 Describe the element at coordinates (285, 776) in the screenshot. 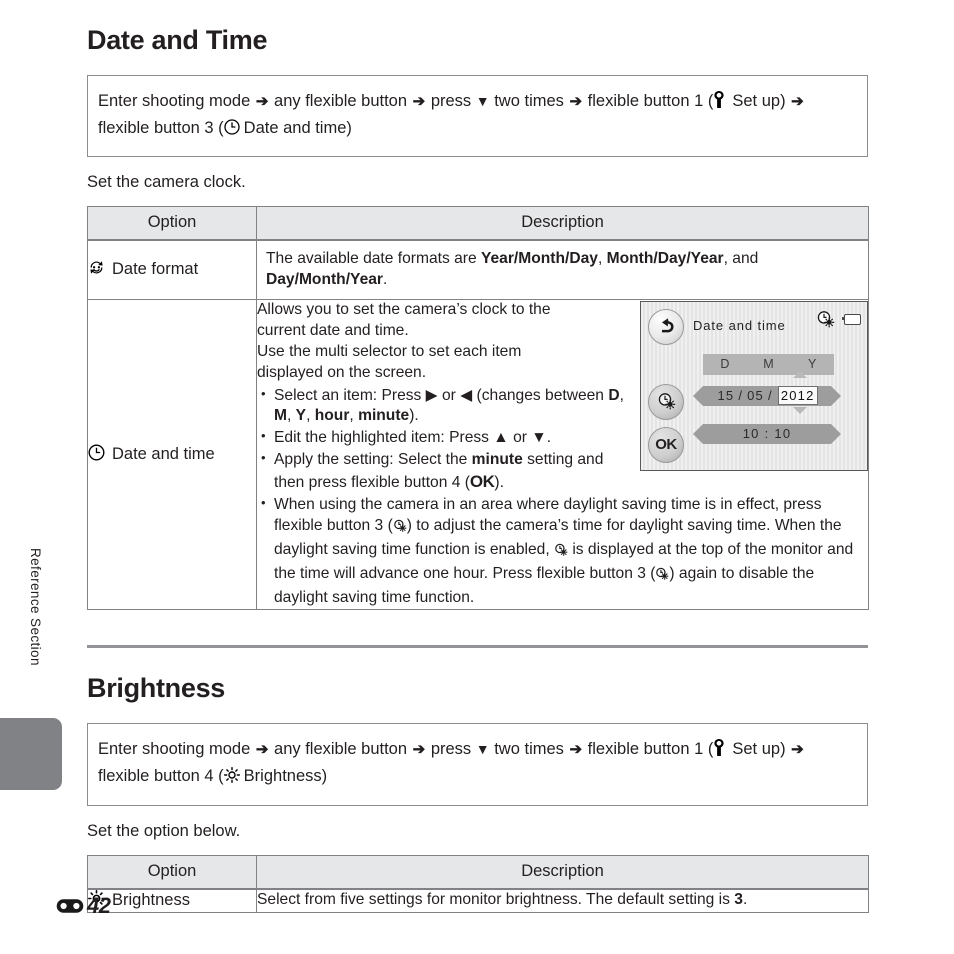

I see `path-step-7: Brightness)` at that location.